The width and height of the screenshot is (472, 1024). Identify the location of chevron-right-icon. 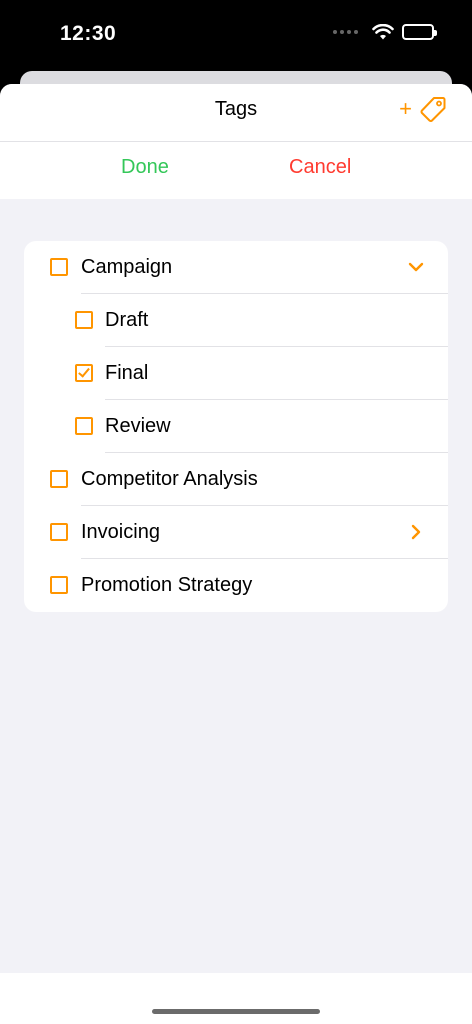
(416, 532).